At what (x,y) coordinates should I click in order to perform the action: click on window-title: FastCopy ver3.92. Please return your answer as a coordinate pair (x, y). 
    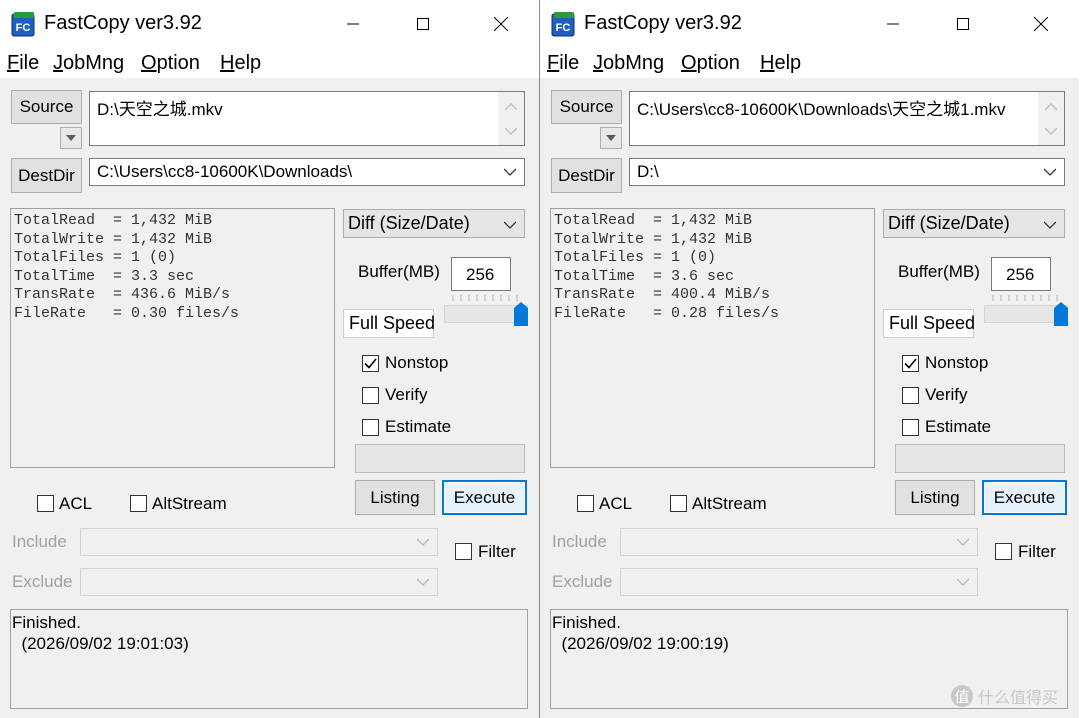
    Looking at the image, I should click on (123, 23).